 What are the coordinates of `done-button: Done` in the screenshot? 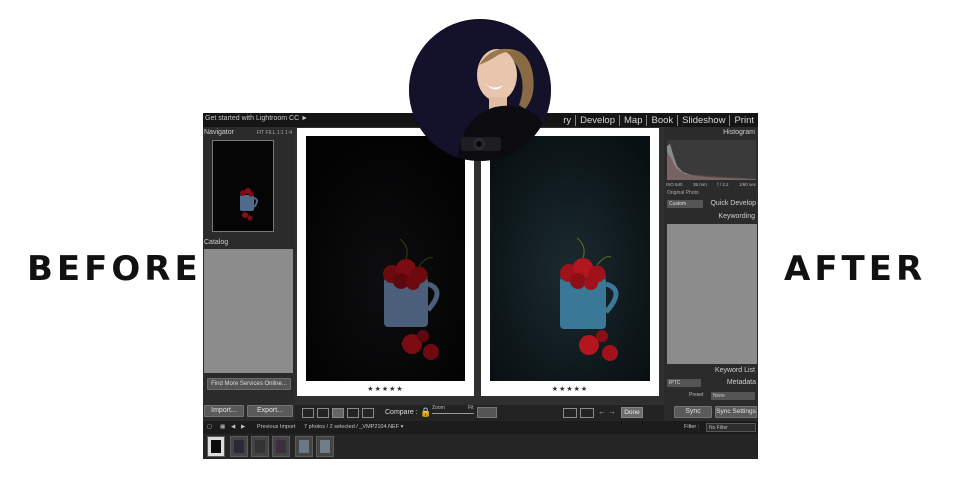 It's located at (632, 412).